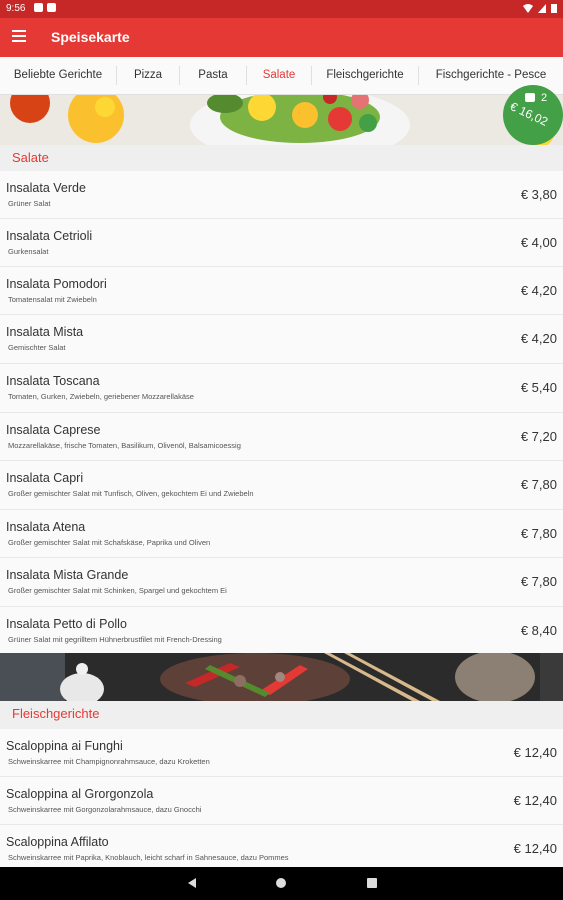 The image size is (563, 900). What do you see at coordinates (64, 746) in the screenshot?
I see `item-name: Scaloppina ai Funghi` at bounding box center [64, 746].